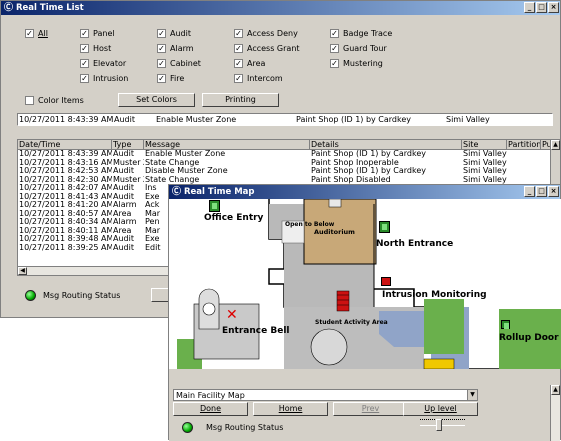 The image size is (561, 441). I want to click on table-cell: Muster Zone, so click(128, 179).